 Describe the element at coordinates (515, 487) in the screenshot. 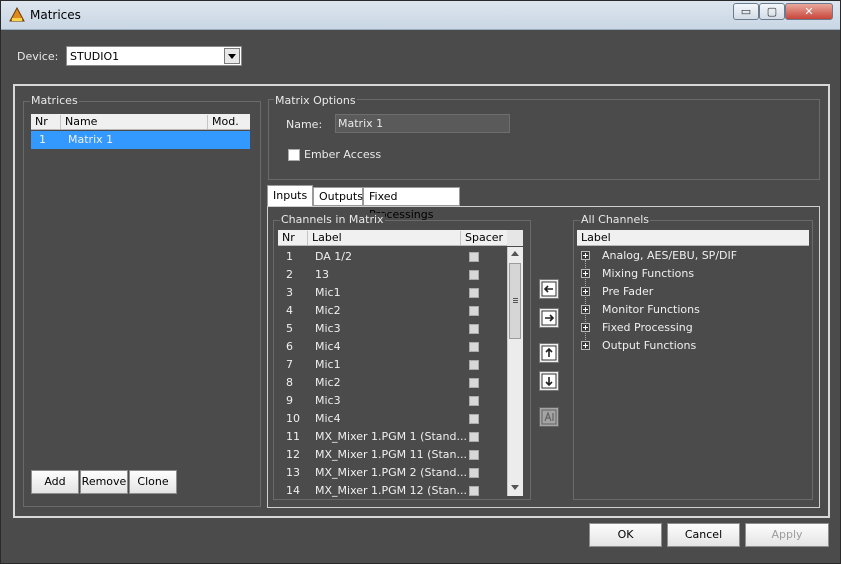

I see `scroll-down-icon` at that location.